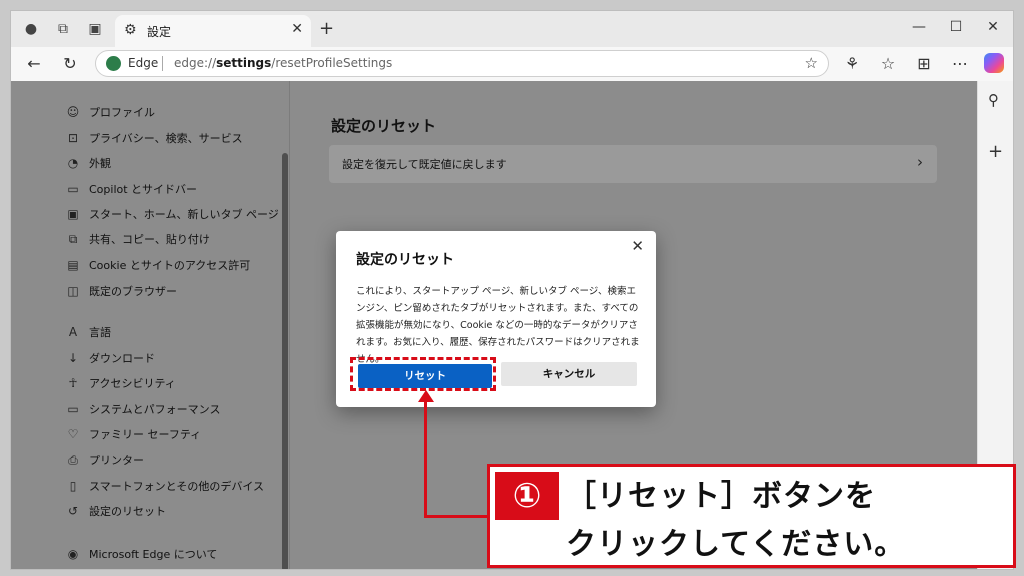 The width and height of the screenshot is (1024, 576). I want to click on profile-icon: ☺, so click(73, 112).